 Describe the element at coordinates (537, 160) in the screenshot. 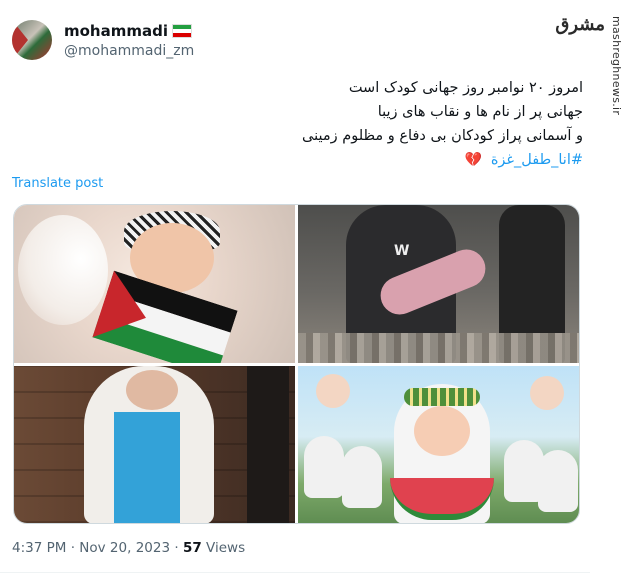

I see `hashtag-link: #انا_طفل_غزة` at that location.